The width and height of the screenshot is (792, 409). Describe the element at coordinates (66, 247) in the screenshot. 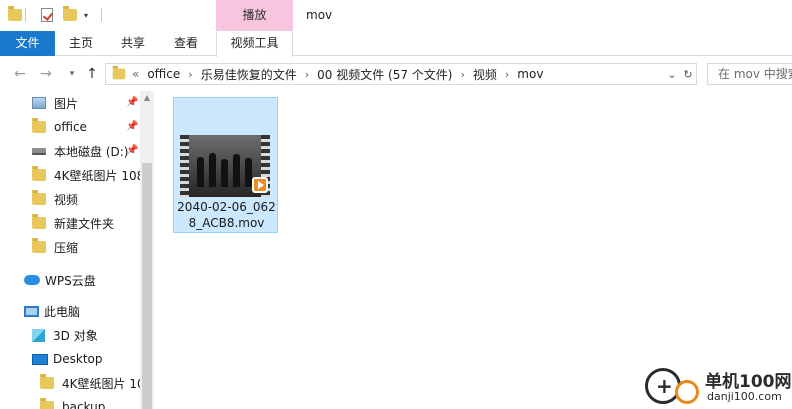

I see `nav-item-label: 压缩` at that location.